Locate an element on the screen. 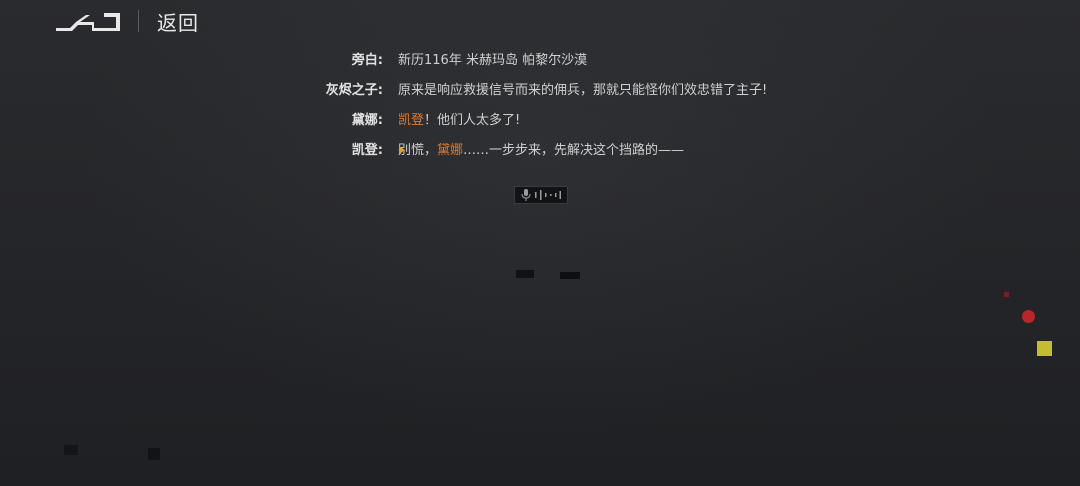 This screenshot has height=486, width=1080. speaker-name: 灰烬之子: is located at coordinates (354, 90).